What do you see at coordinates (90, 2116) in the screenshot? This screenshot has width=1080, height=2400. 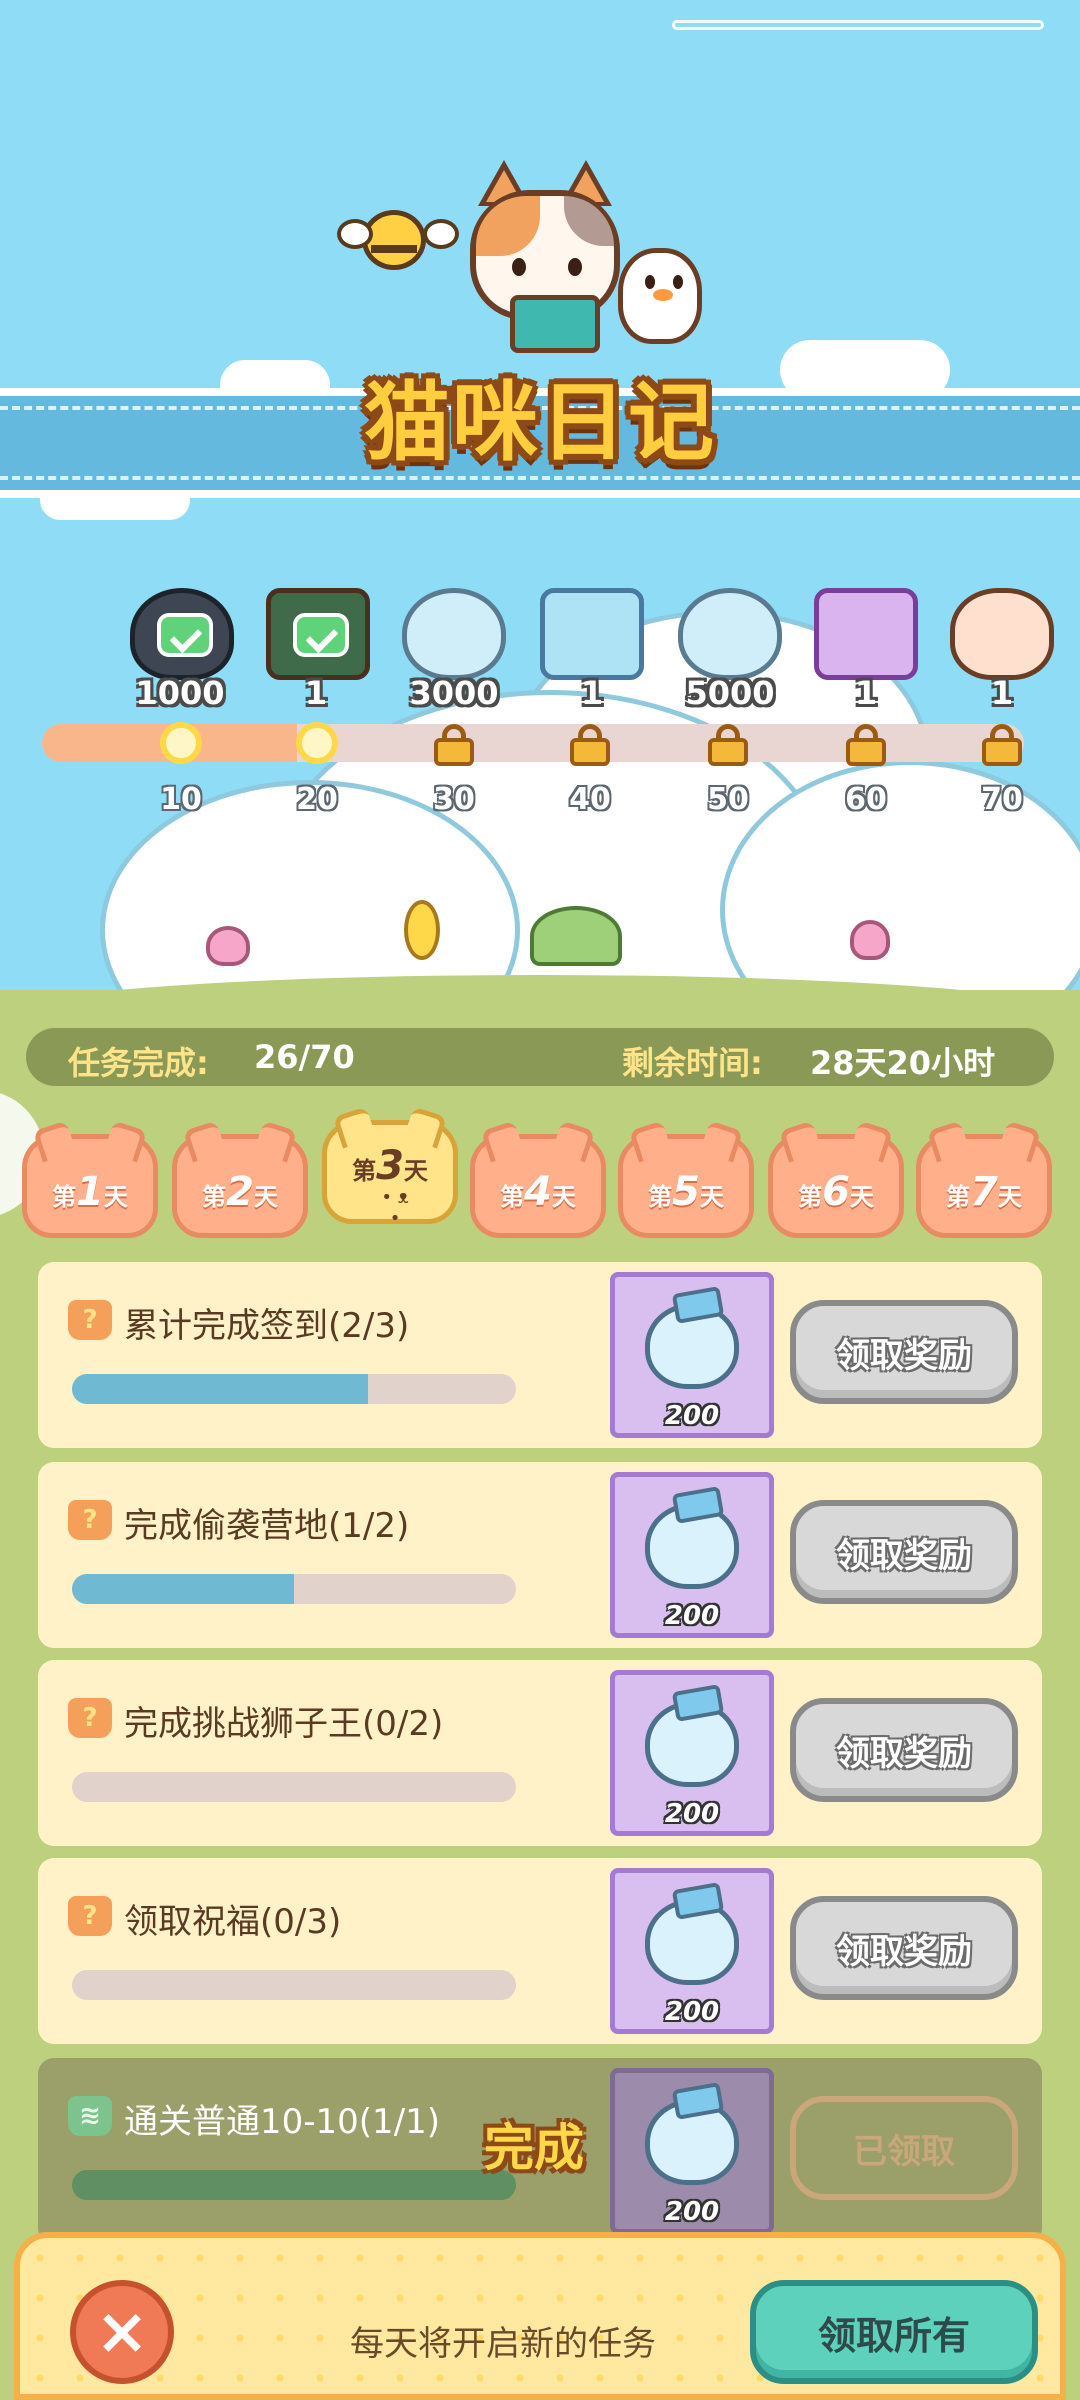 I see `completed-shield-icon: ≋` at bounding box center [90, 2116].